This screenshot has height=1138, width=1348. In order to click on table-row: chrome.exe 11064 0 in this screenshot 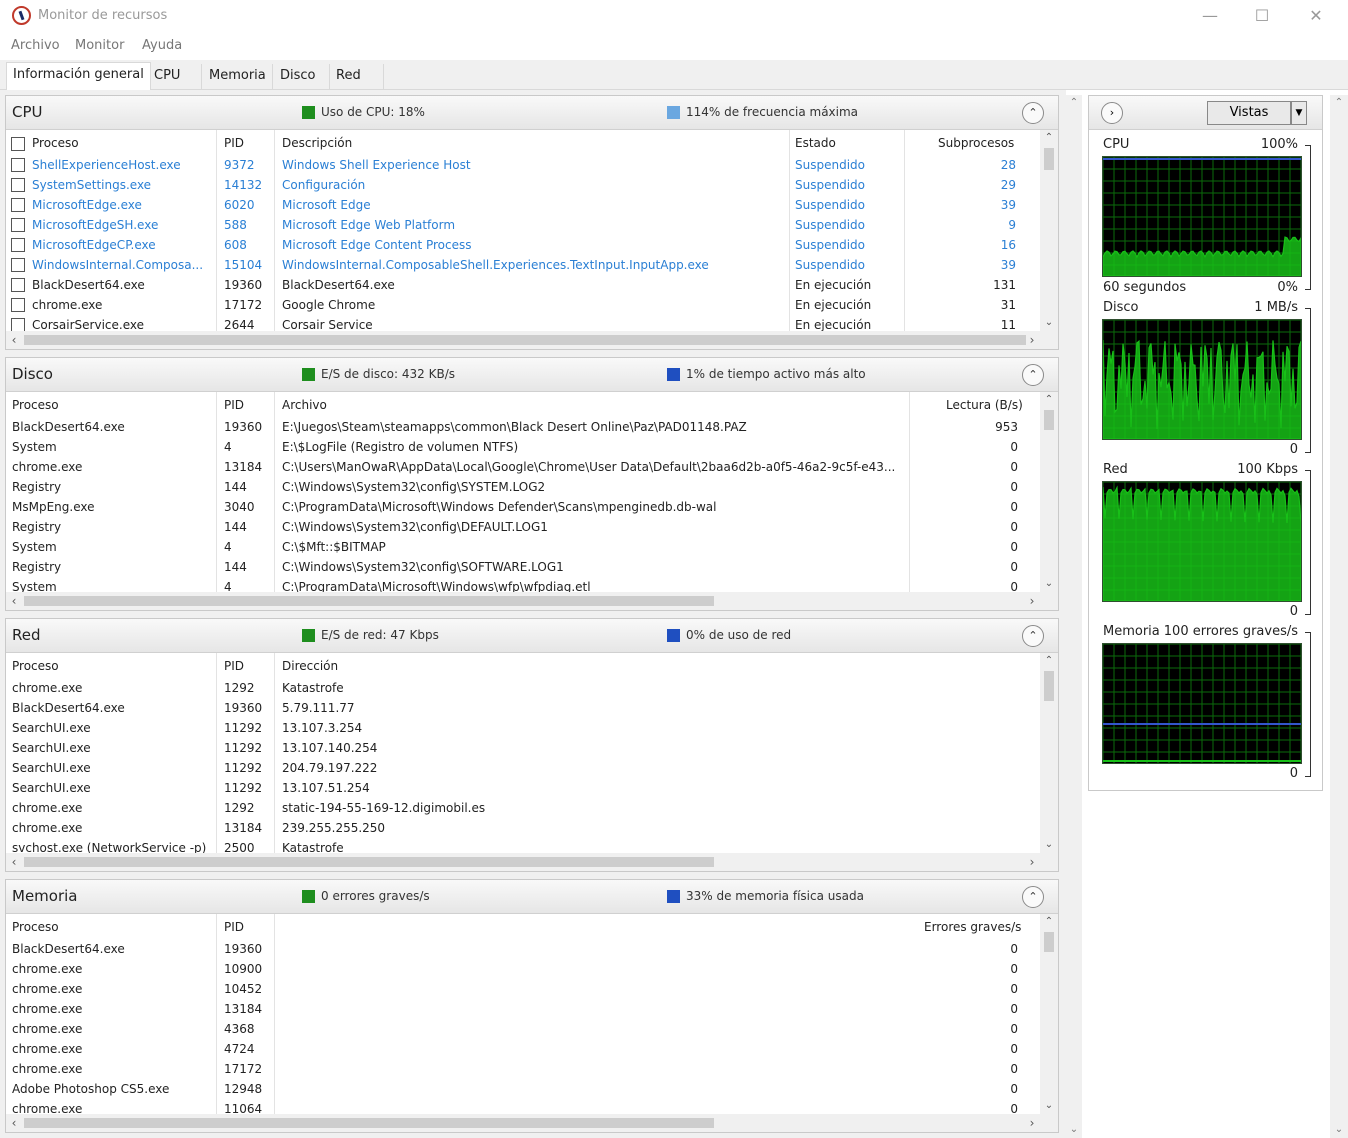, I will do `click(523, 1107)`.